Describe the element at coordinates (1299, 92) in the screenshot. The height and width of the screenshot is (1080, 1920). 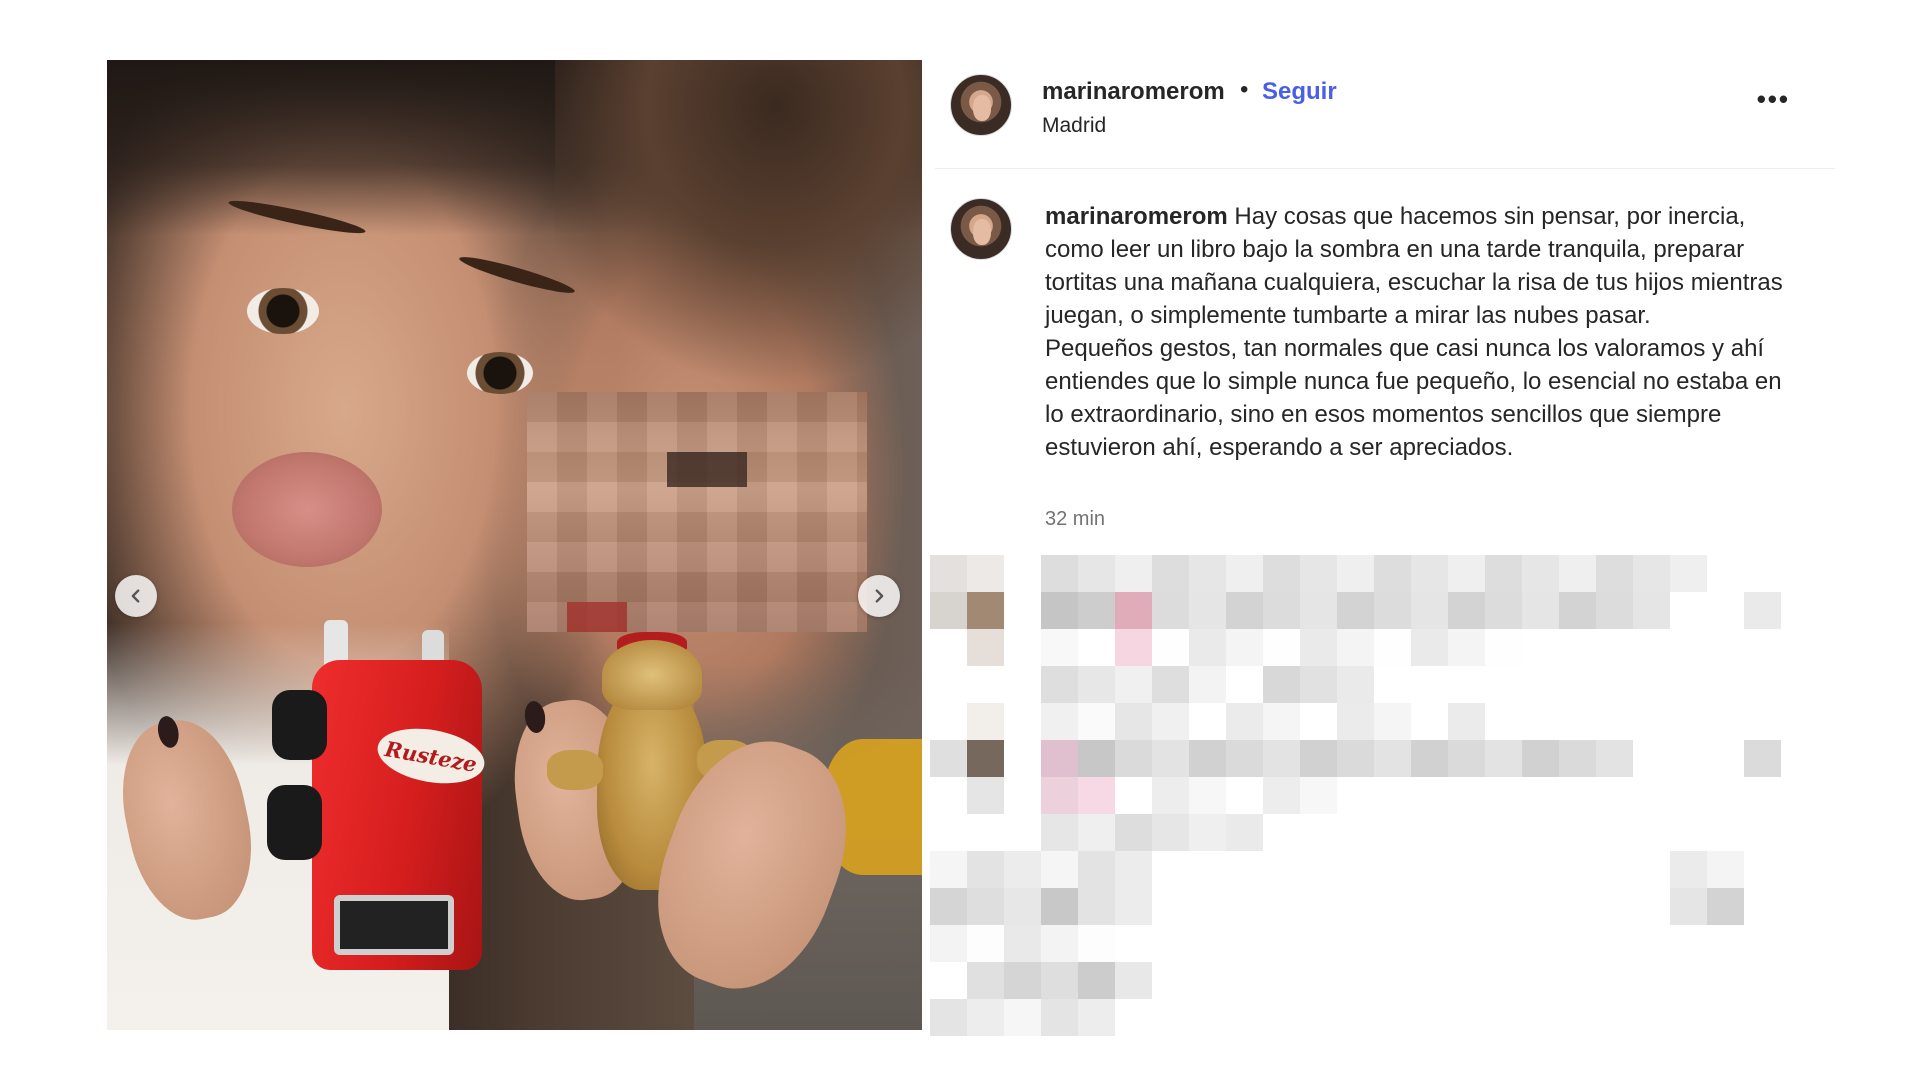
I see `follow-button: Seguir` at that location.